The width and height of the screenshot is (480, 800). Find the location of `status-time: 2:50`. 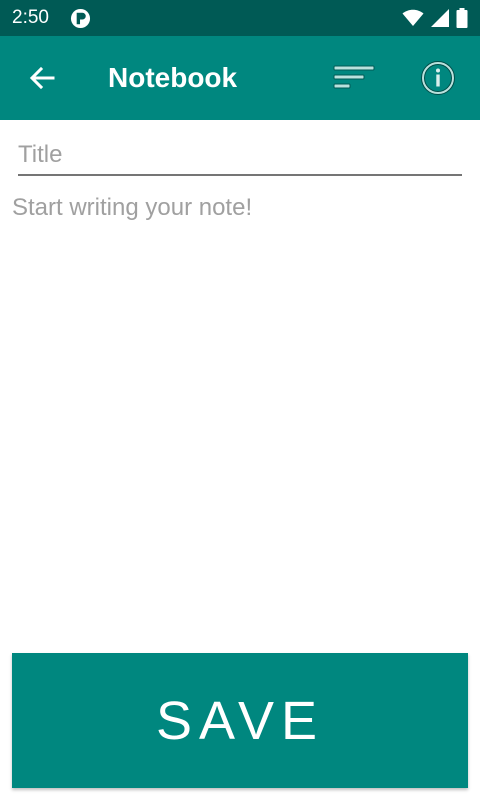

status-time: 2:50 is located at coordinates (30, 17).